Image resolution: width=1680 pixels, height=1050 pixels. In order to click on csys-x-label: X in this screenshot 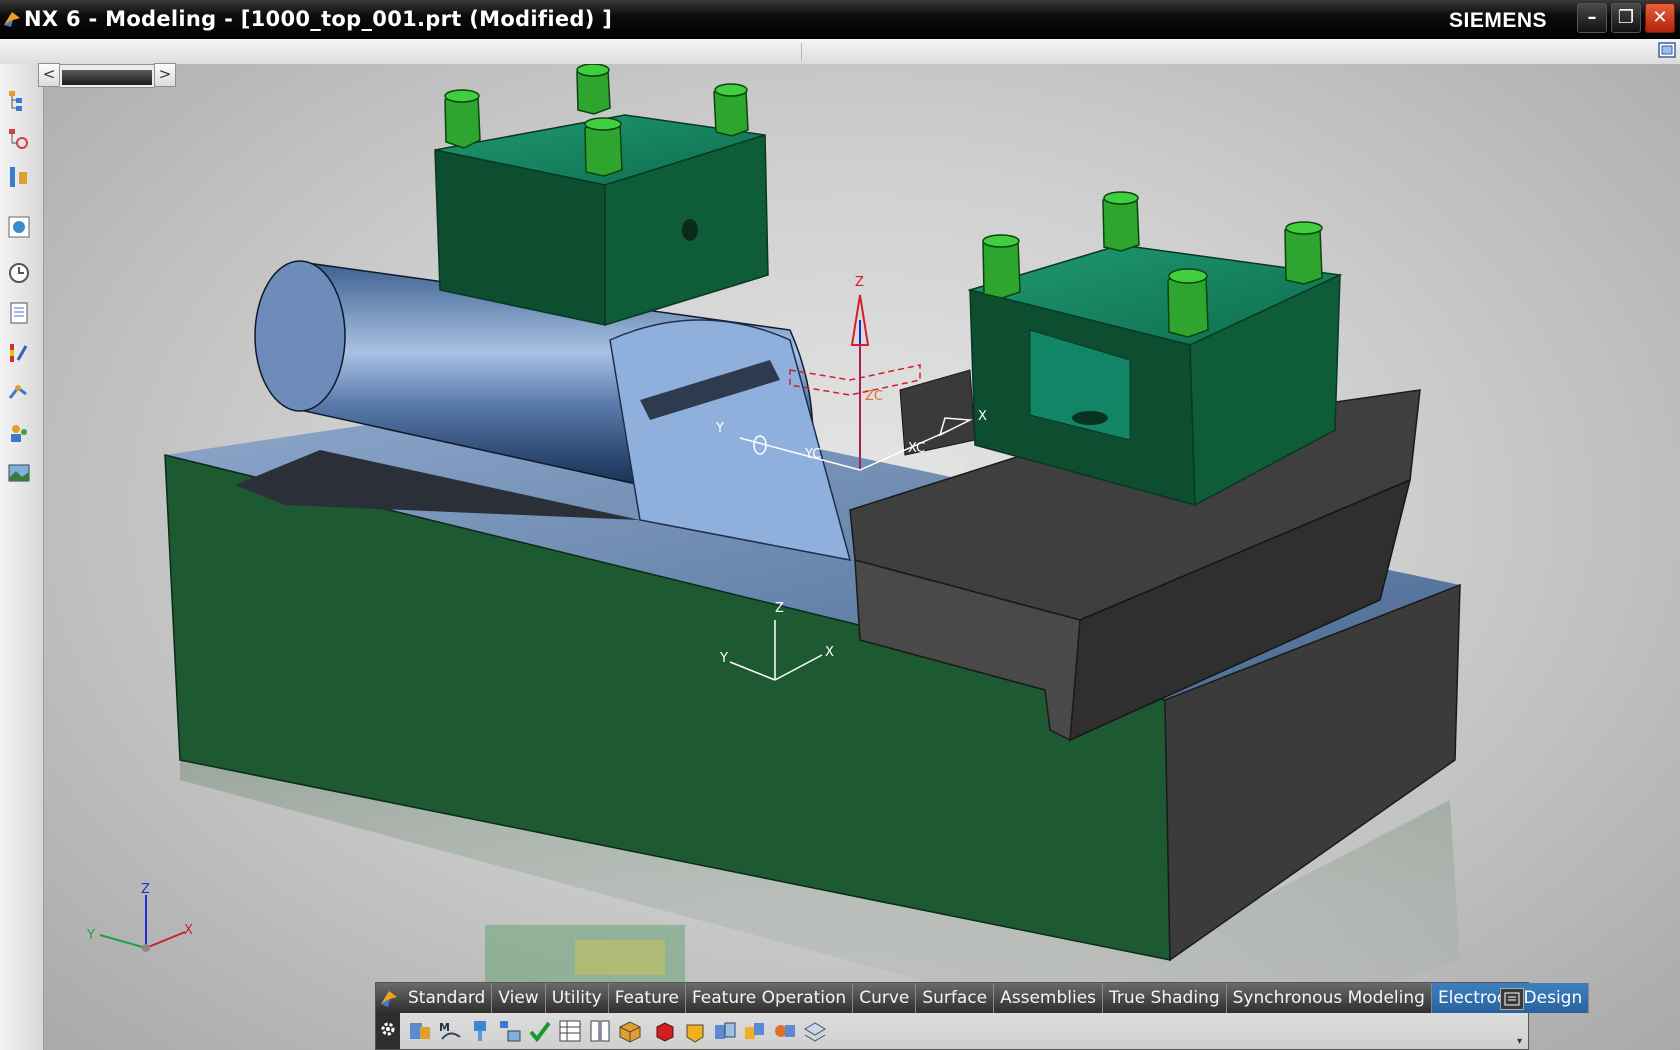, I will do `click(829, 652)`.